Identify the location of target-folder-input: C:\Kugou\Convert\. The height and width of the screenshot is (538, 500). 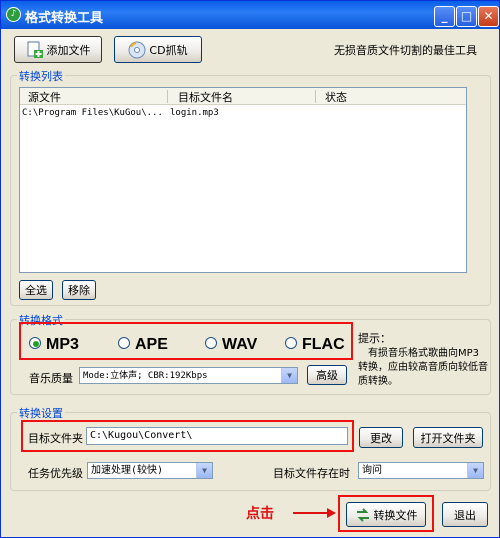
(217, 436).